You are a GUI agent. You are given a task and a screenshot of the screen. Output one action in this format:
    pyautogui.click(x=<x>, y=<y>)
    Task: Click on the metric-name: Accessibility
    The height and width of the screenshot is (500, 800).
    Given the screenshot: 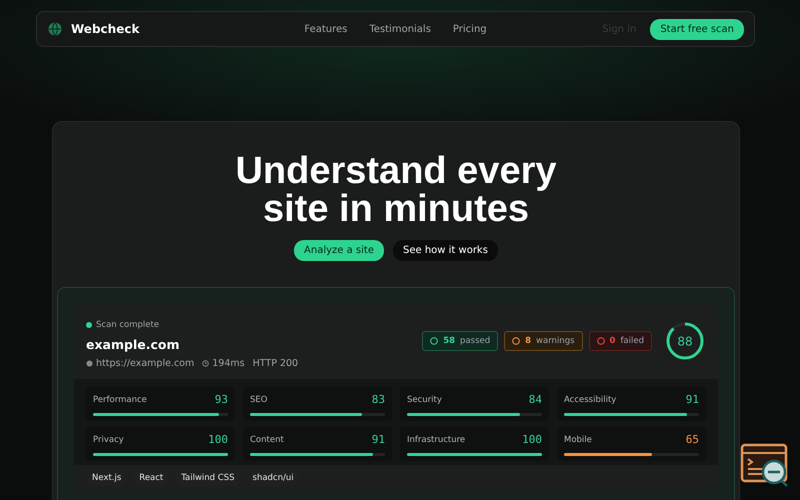 What is the action you would take?
    pyautogui.click(x=590, y=399)
    